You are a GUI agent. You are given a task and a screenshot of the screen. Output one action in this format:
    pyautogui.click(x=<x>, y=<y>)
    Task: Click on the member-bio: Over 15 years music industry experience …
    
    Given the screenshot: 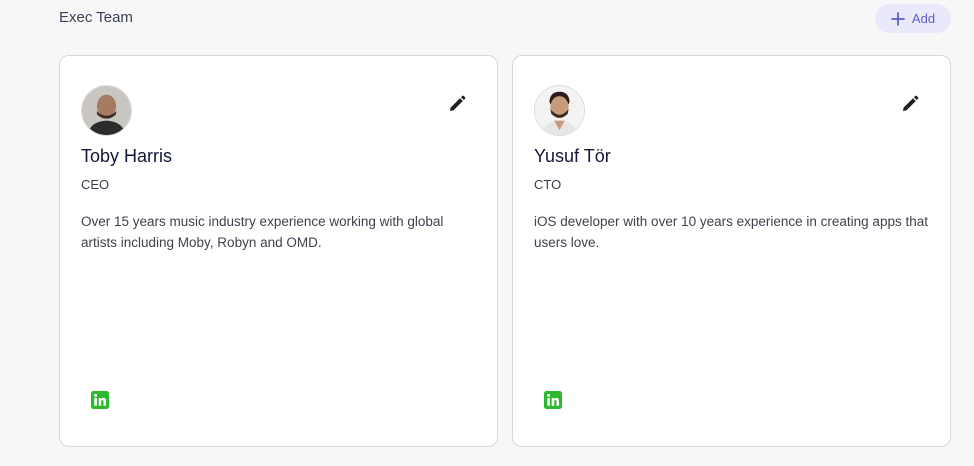 What is the action you would take?
    pyautogui.click(x=262, y=232)
    